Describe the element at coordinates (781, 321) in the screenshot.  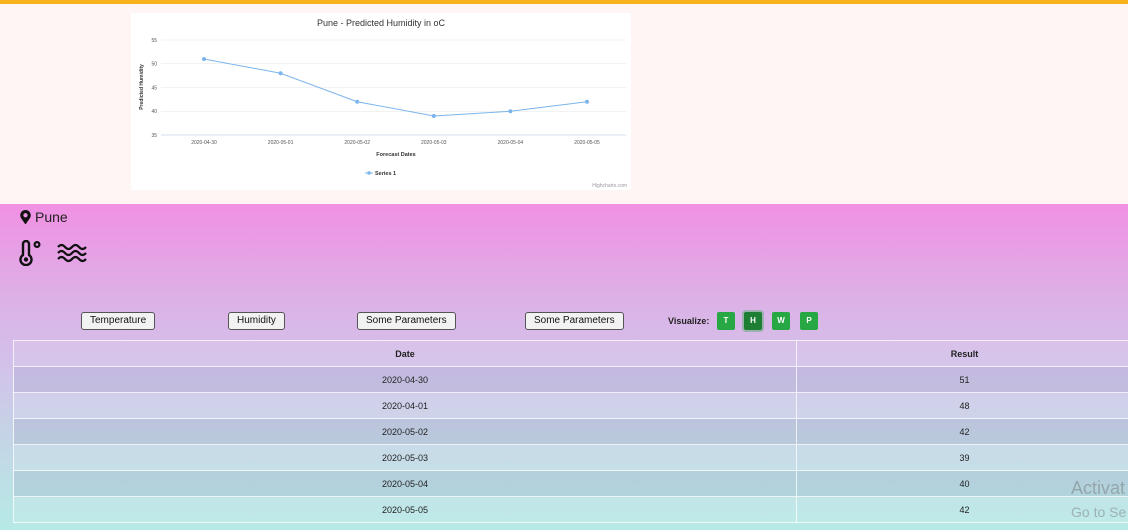
I see `visualize-wind-button: W` at that location.